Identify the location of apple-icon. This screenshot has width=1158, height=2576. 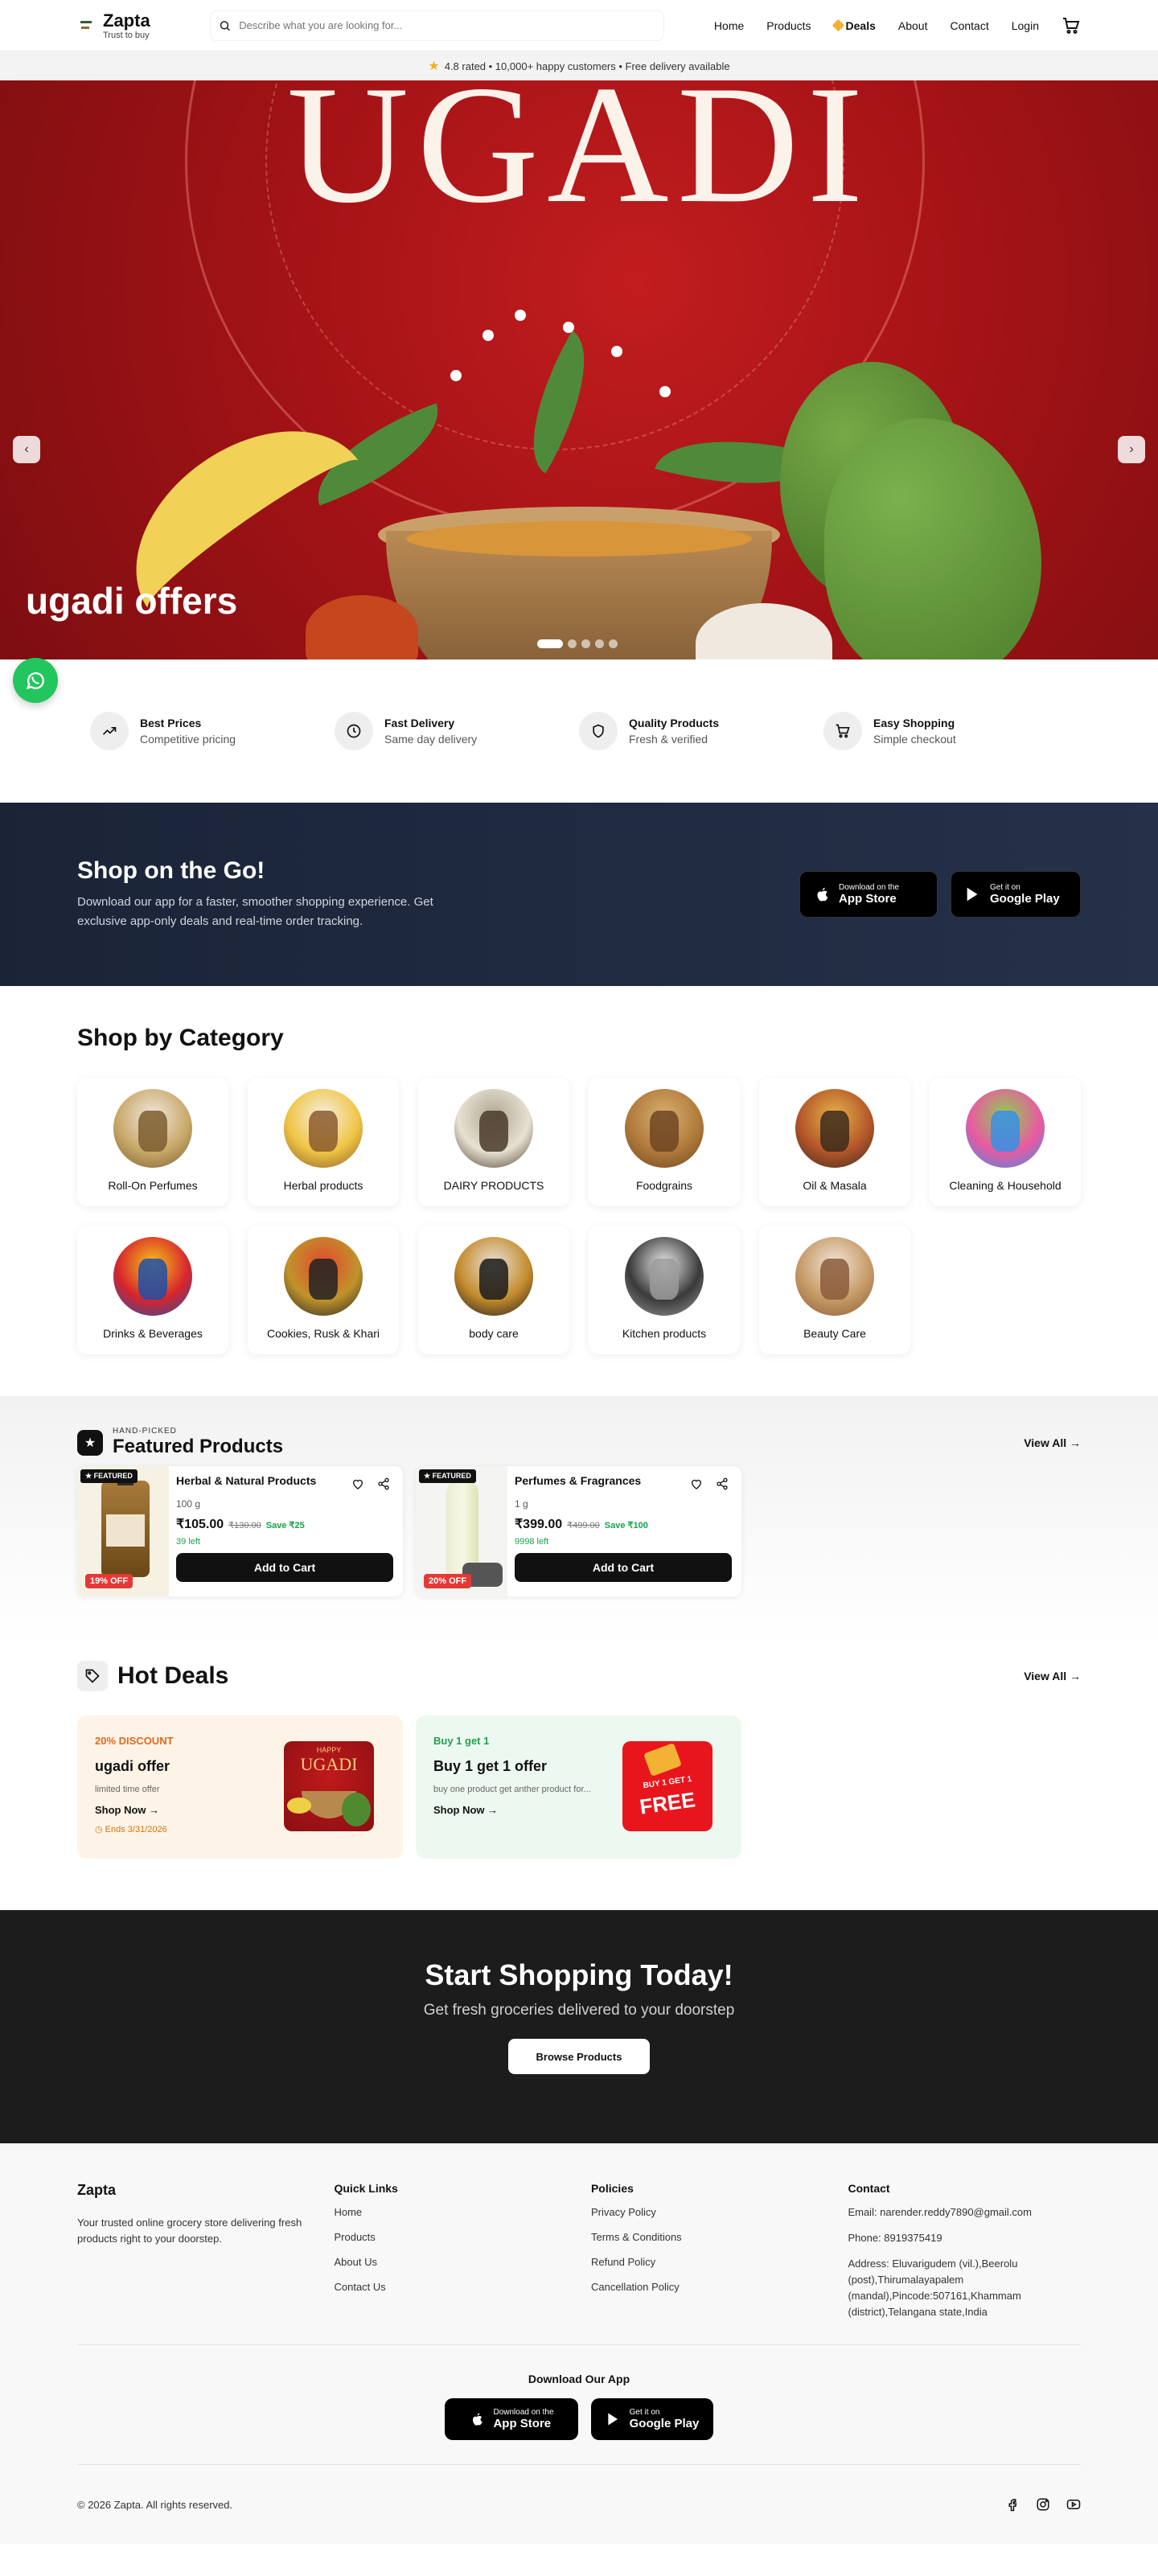
(822, 894).